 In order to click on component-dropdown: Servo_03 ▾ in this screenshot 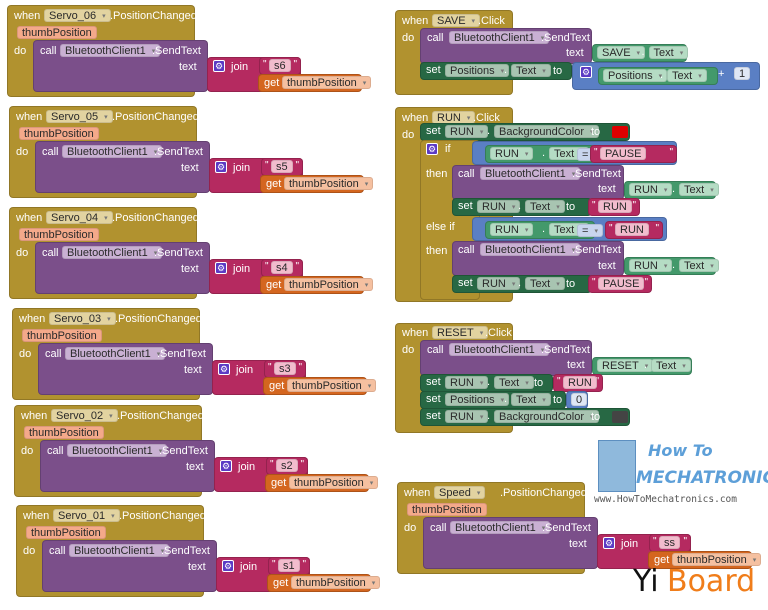, I will do `click(82, 318)`.